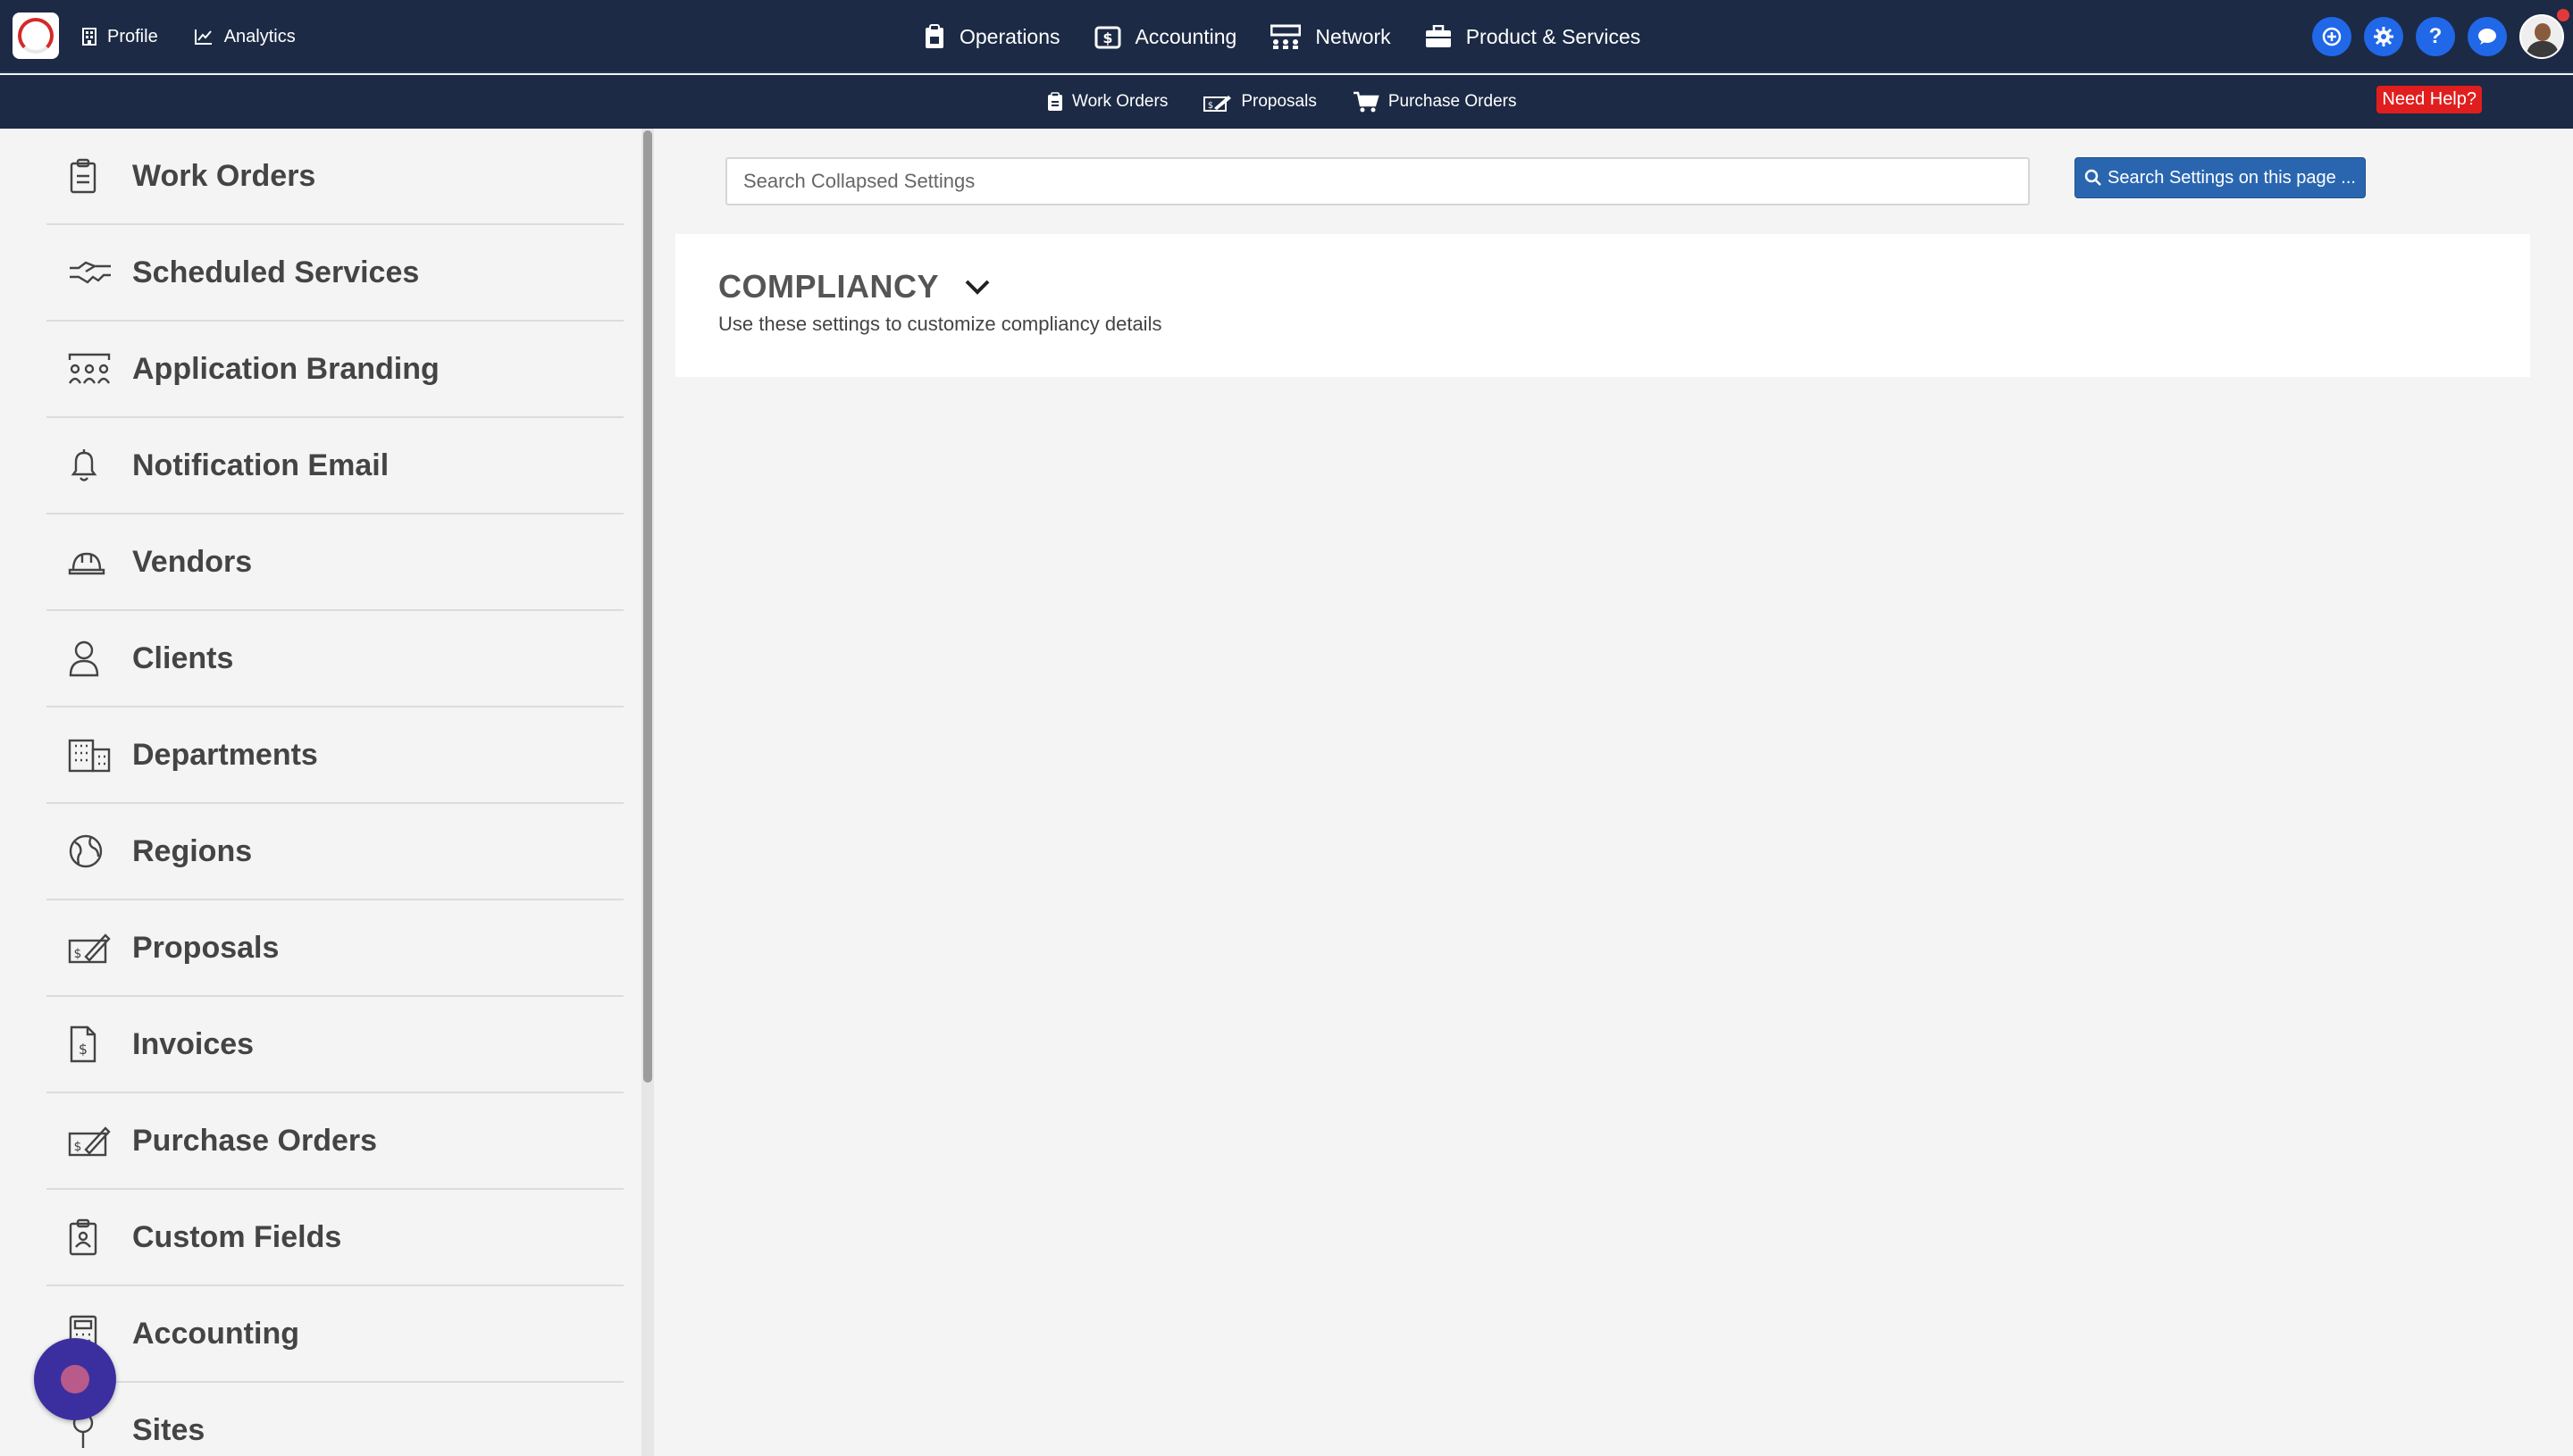  What do you see at coordinates (192, 561) in the screenshot?
I see `sidebar-item-label: Vendors` at bounding box center [192, 561].